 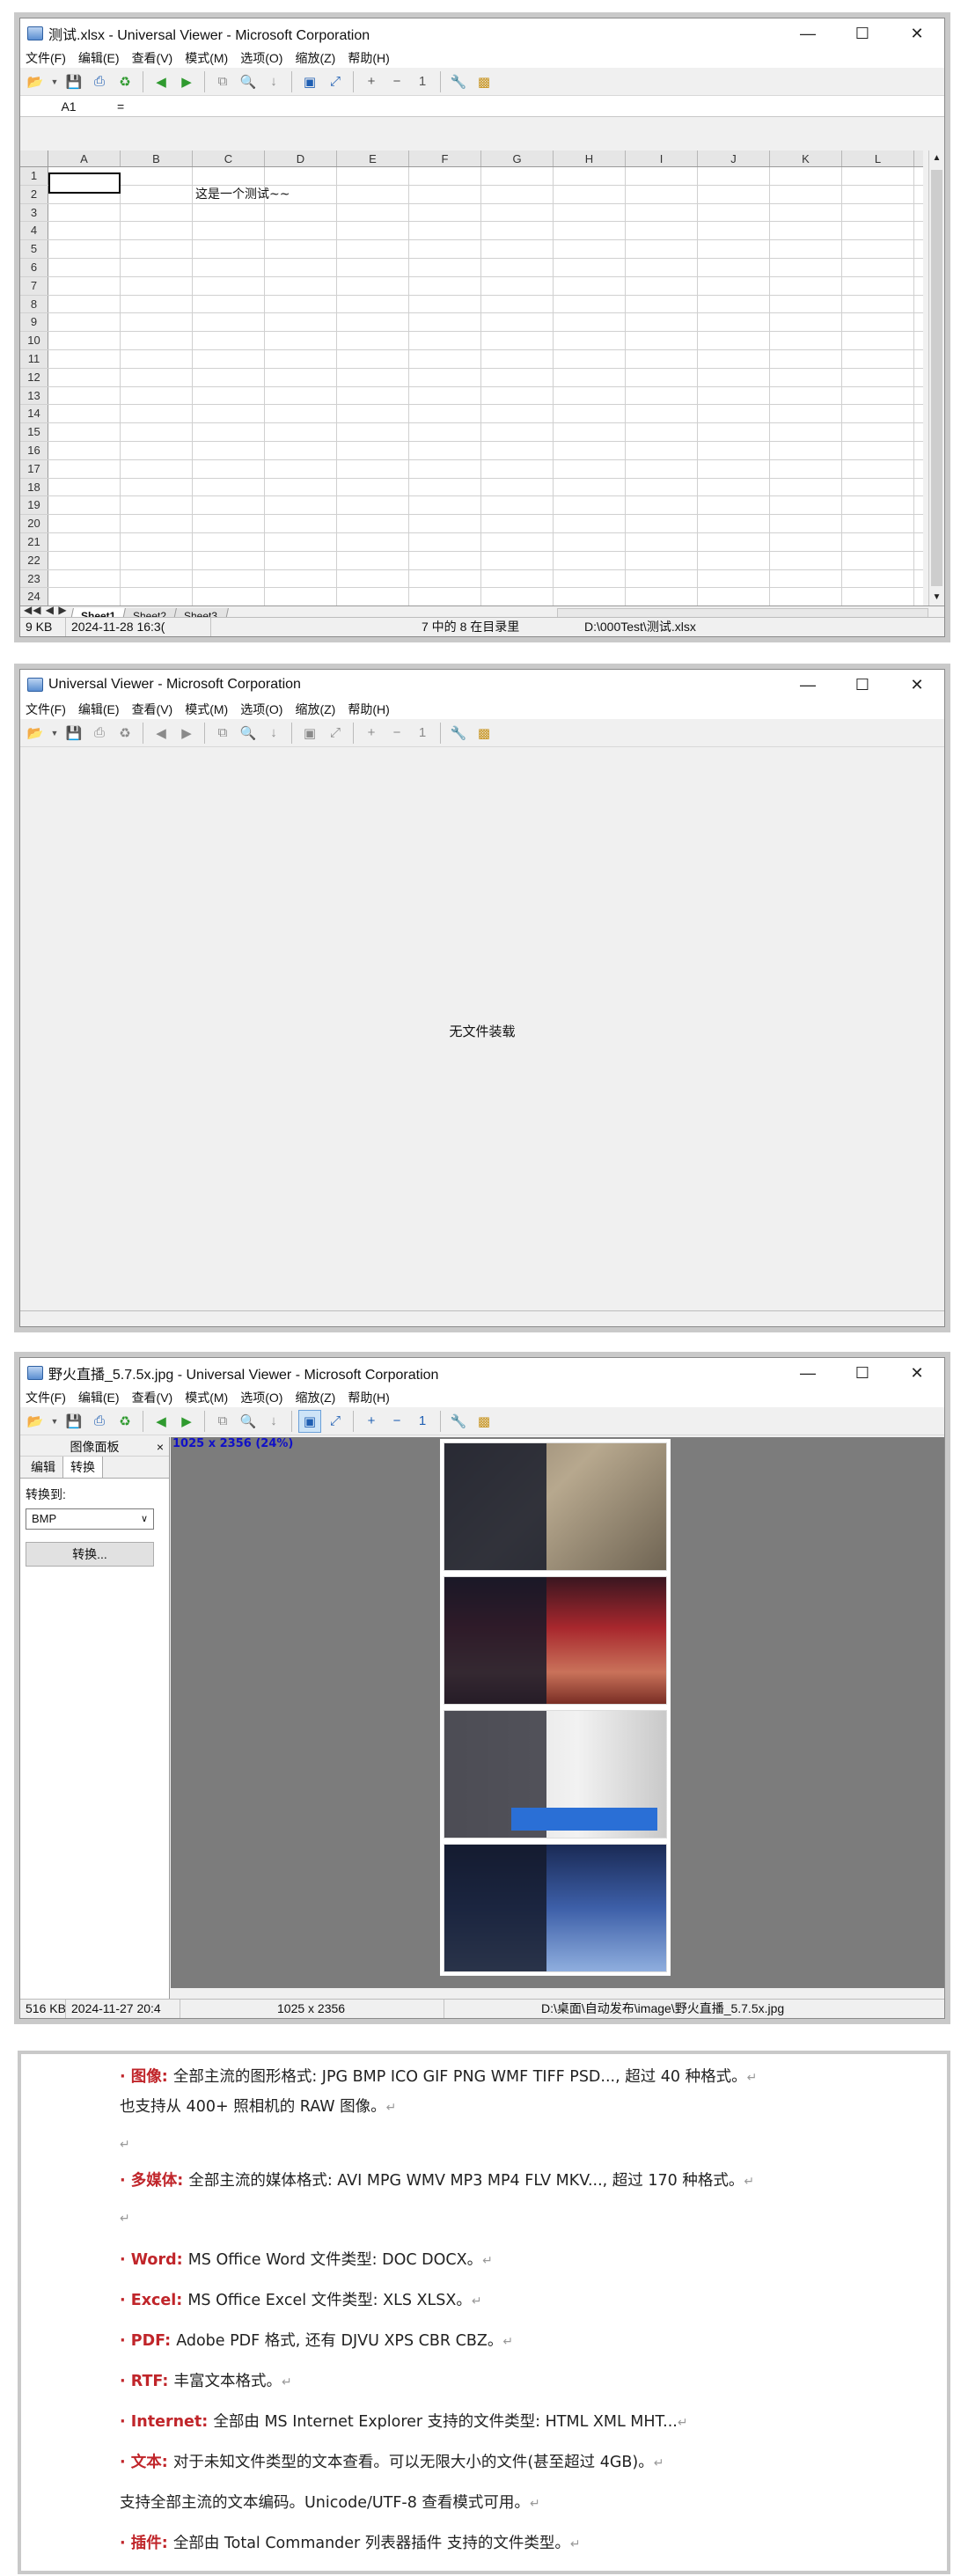 I want to click on menu-help: 帮助(H), so click(x=369, y=709).